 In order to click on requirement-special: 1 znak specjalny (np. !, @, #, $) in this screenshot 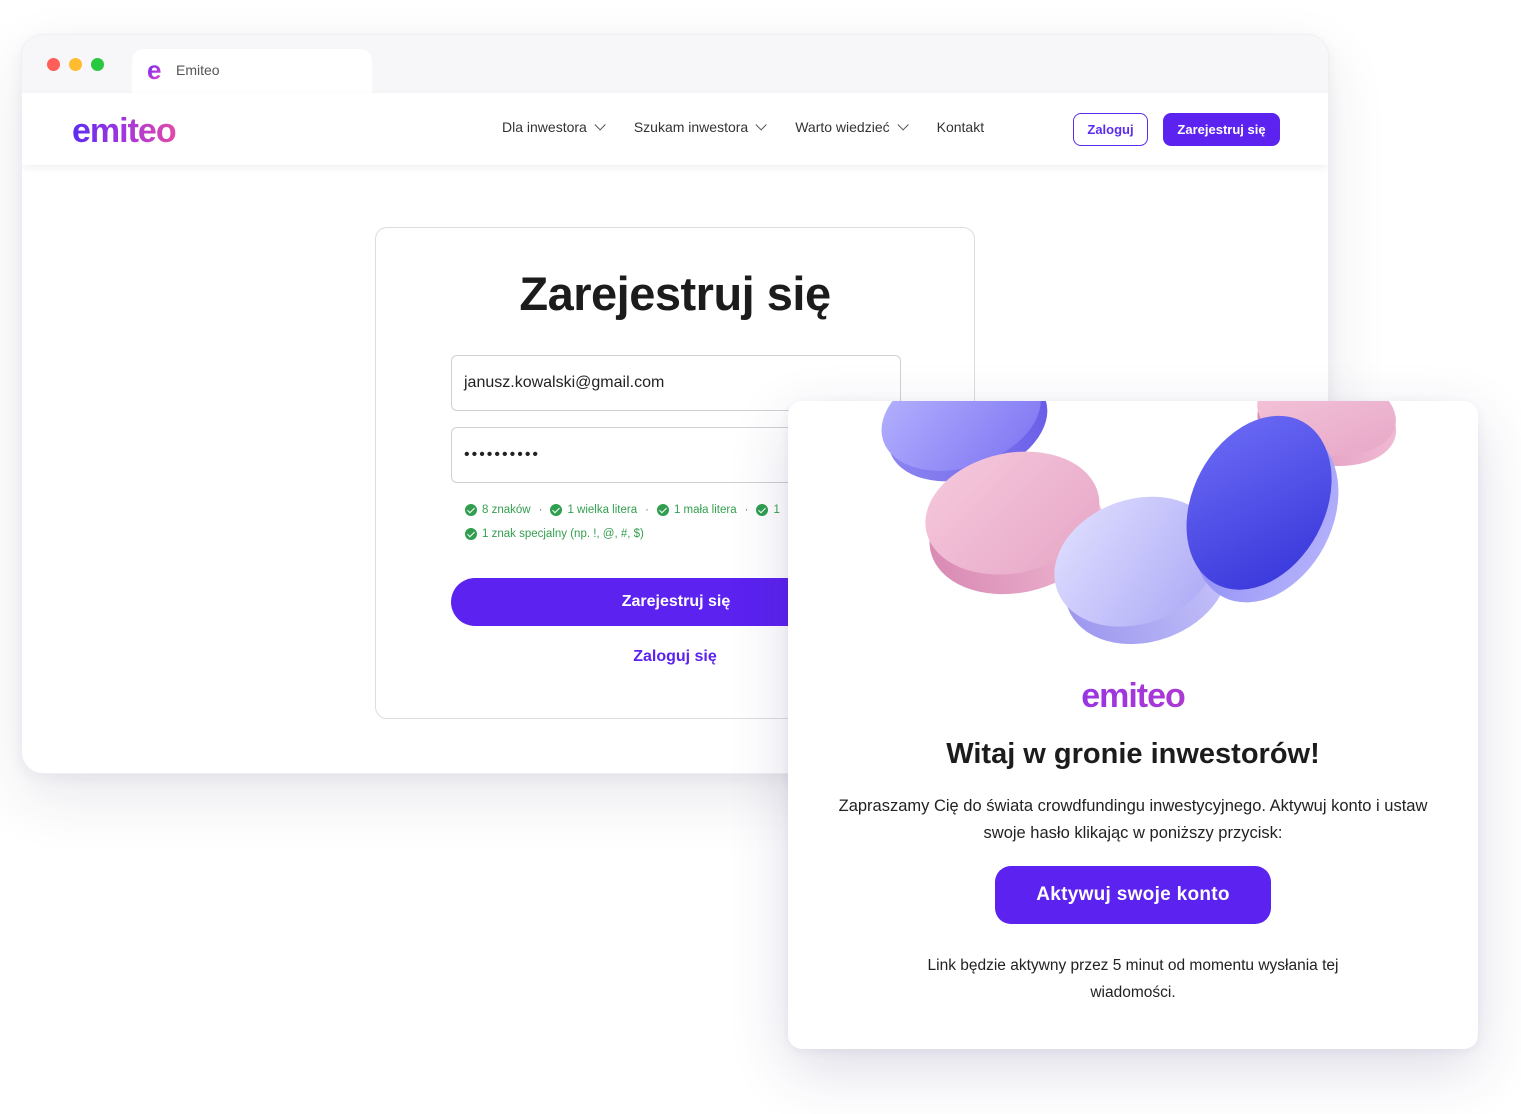, I will do `click(554, 534)`.